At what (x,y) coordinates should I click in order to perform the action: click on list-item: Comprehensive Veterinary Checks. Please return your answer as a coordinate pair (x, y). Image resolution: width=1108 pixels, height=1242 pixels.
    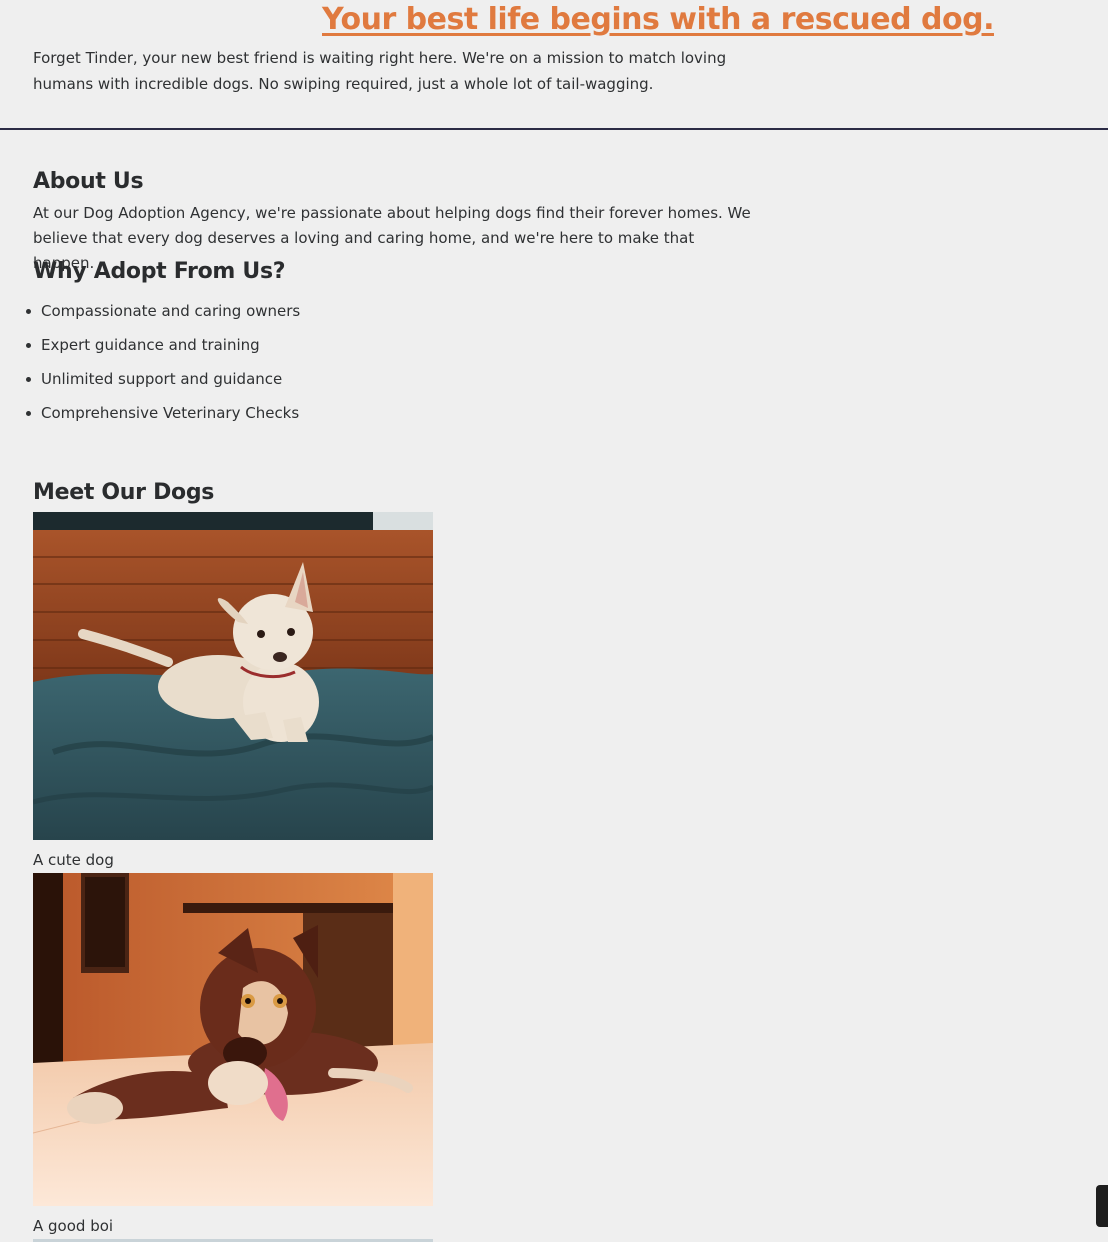
    Looking at the image, I should click on (162, 416).